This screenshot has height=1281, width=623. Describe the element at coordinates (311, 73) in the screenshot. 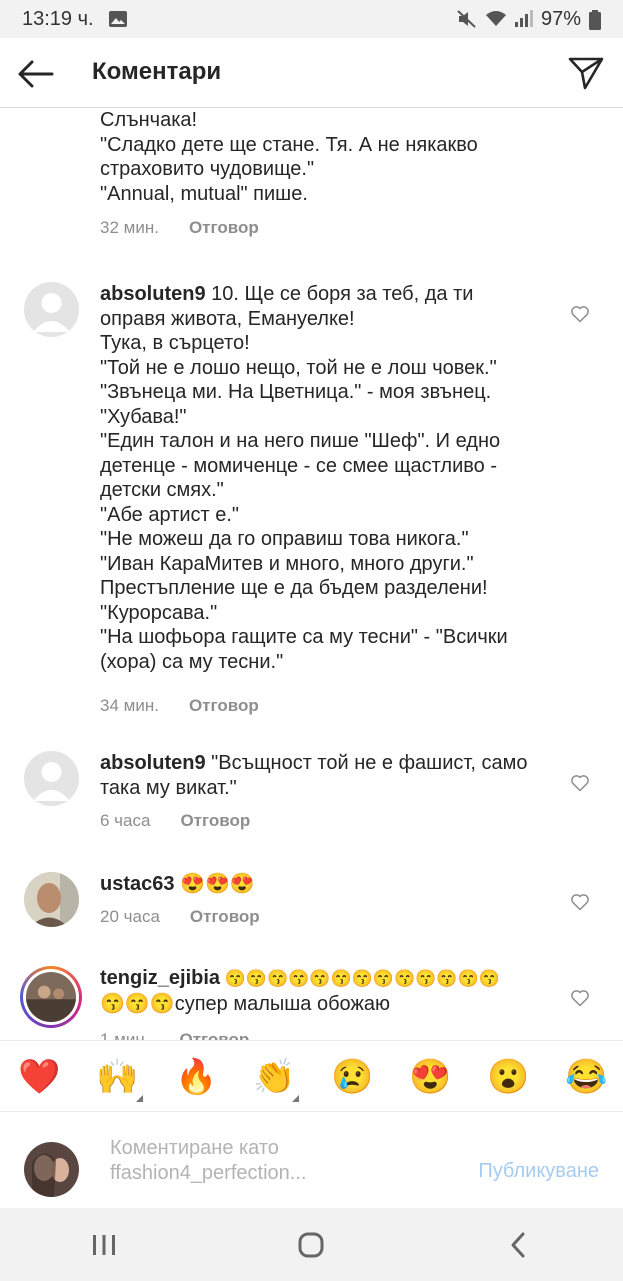

I see `comments-header: Коментари` at that location.